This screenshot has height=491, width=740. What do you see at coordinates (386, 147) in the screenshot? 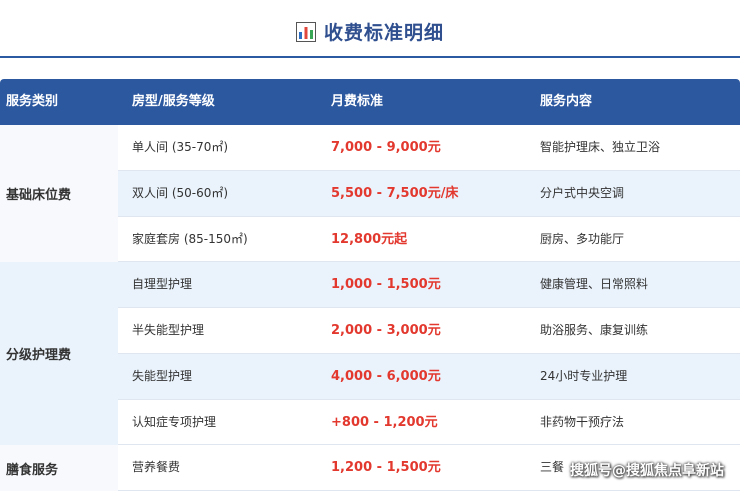
I see `price-cell: 7,000 - 9,000元` at bounding box center [386, 147].